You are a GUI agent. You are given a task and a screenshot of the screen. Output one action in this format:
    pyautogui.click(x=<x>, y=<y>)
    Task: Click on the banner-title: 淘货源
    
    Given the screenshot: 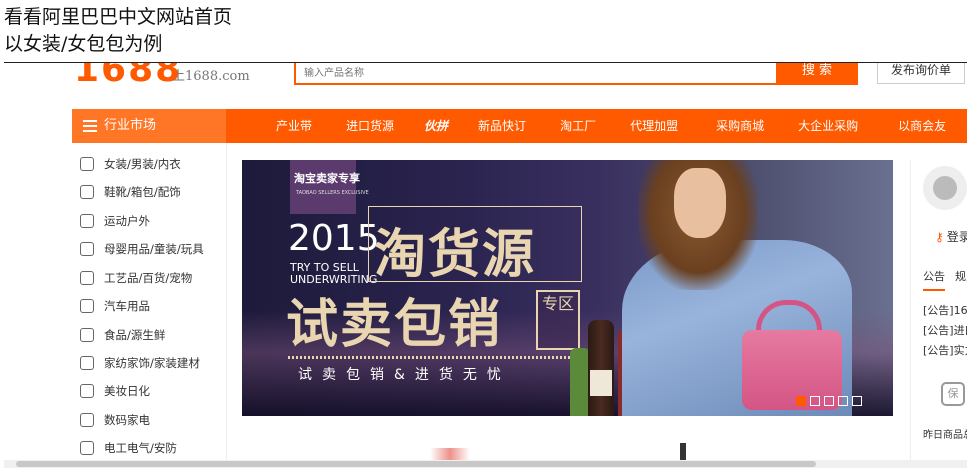 What is the action you would take?
    pyautogui.click(x=455, y=255)
    